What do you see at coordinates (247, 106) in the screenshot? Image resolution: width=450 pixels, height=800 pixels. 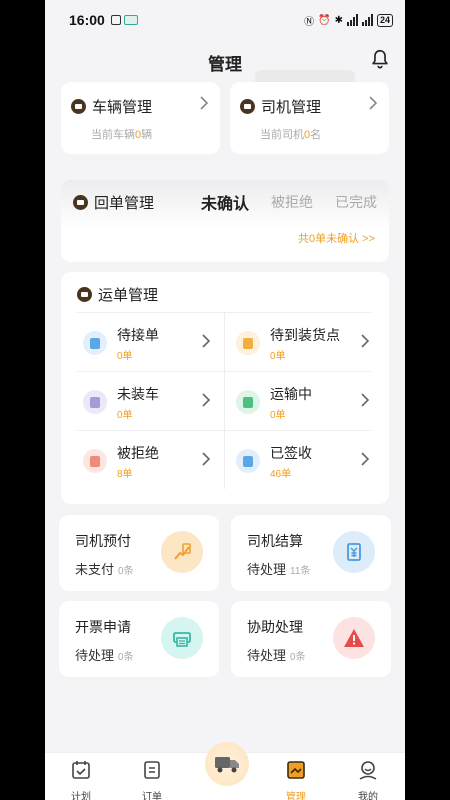 I see `driver-icon` at bounding box center [247, 106].